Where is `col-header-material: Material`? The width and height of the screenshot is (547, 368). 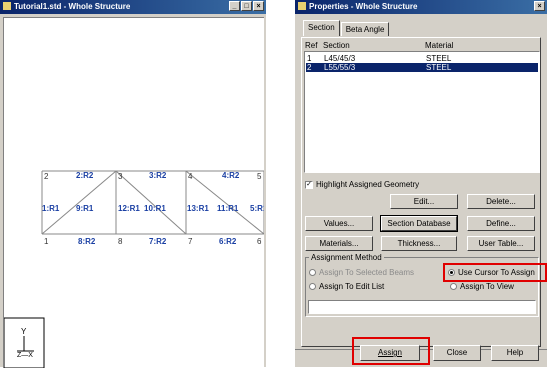 col-header-material: Material is located at coordinates (439, 45).